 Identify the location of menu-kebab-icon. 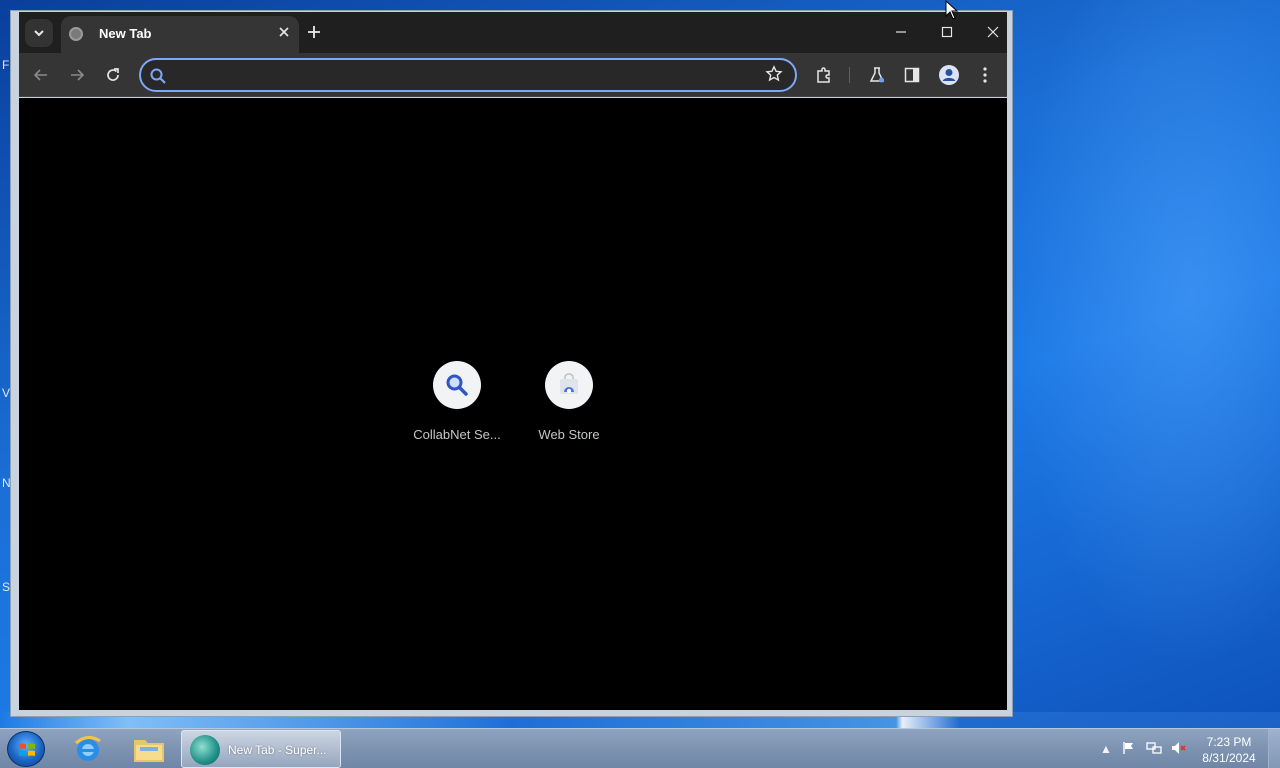
(985, 75).